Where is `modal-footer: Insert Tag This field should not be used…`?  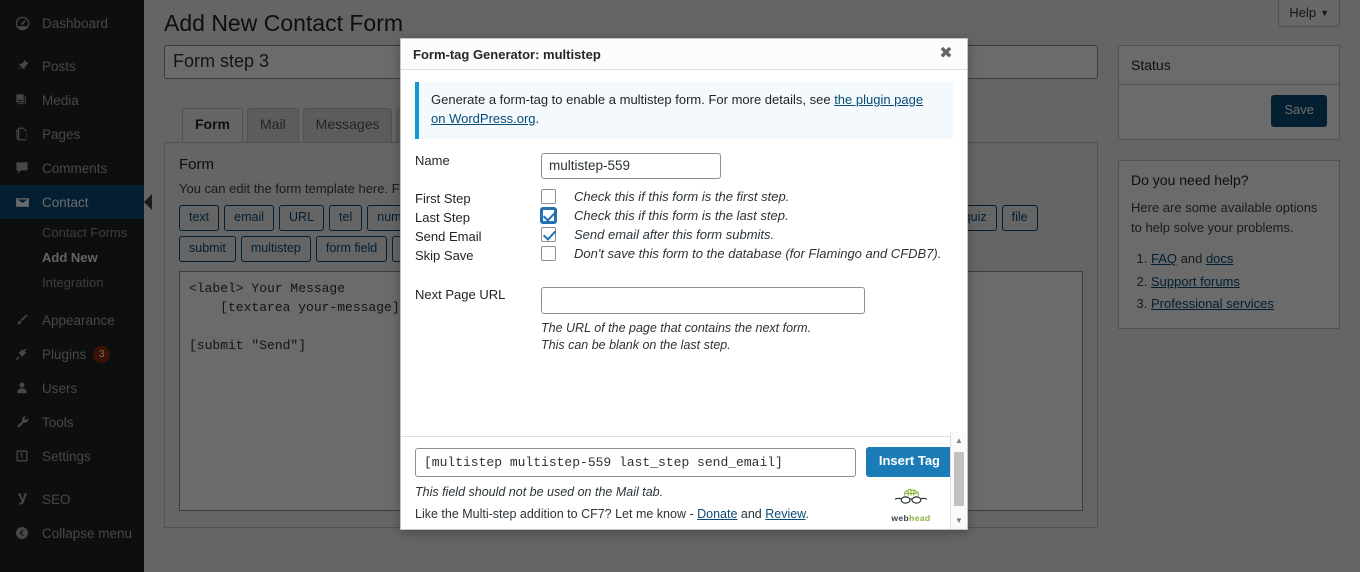
modal-footer: Insert Tag This field should not be used… is located at coordinates (684, 482).